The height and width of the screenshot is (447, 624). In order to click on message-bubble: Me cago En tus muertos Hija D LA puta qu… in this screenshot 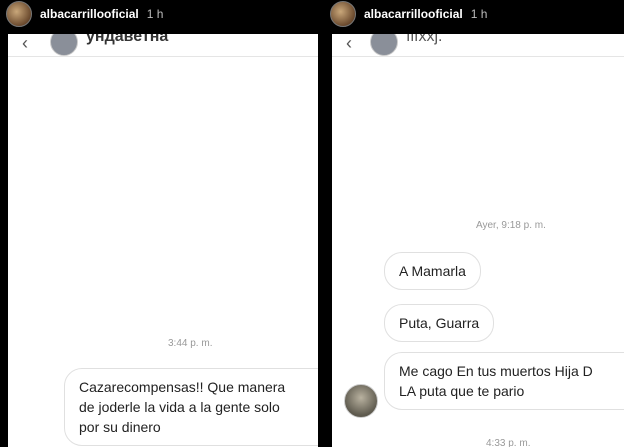, I will do `click(504, 381)`.